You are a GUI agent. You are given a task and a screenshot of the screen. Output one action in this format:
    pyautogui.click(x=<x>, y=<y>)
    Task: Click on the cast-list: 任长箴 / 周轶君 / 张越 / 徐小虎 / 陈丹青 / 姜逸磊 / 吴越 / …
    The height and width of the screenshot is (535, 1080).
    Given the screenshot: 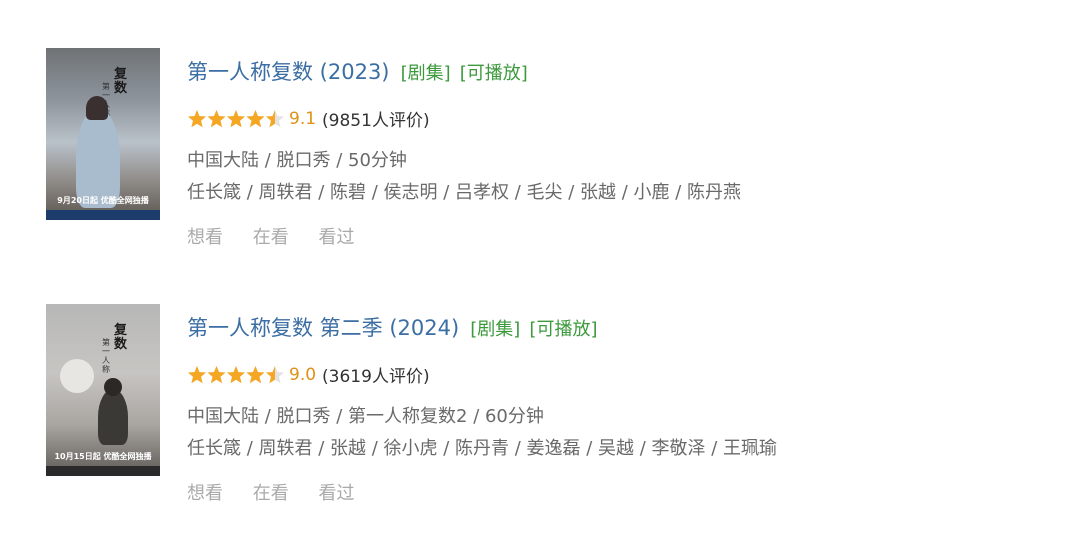 What is the action you would take?
    pyautogui.click(x=482, y=448)
    